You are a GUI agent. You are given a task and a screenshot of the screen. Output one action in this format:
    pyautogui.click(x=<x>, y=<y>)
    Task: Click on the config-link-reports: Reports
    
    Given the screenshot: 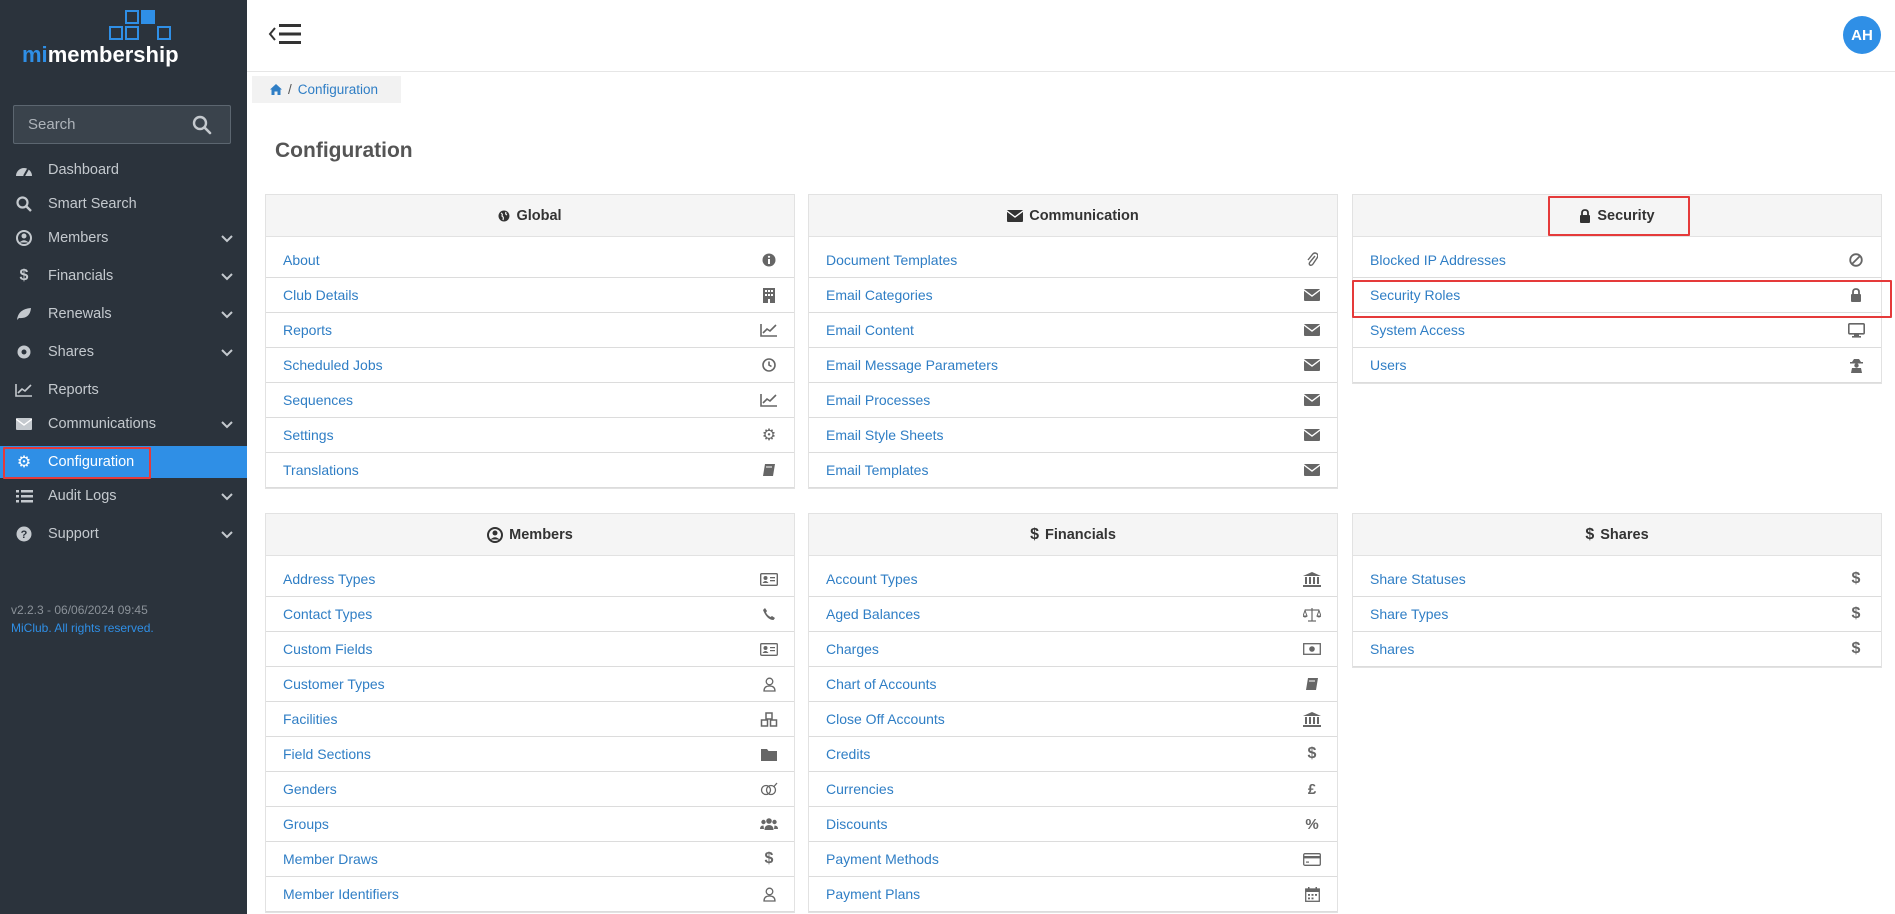 What is the action you would take?
    pyautogui.click(x=530, y=330)
    